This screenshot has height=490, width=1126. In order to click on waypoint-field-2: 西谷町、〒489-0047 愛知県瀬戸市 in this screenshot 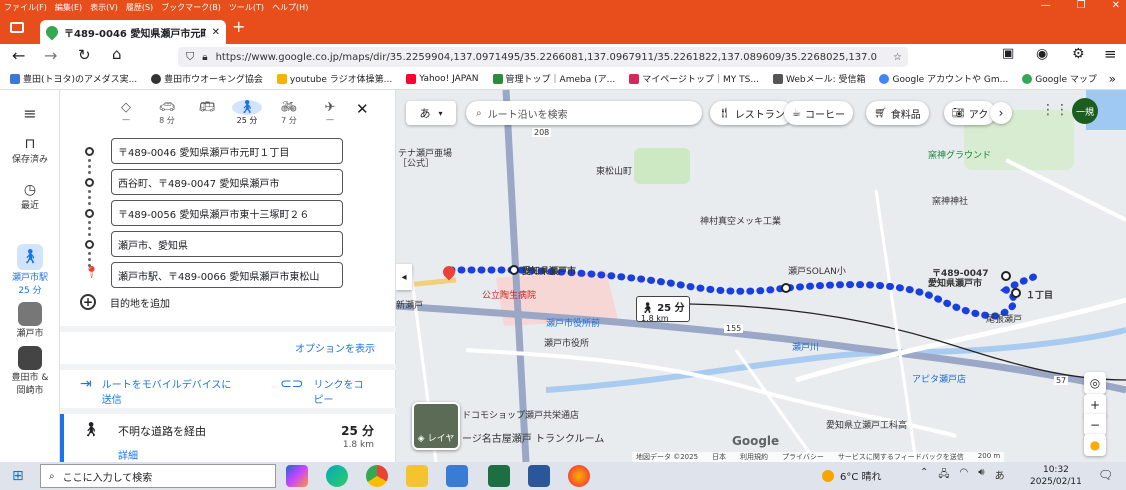, I will do `click(227, 182)`.